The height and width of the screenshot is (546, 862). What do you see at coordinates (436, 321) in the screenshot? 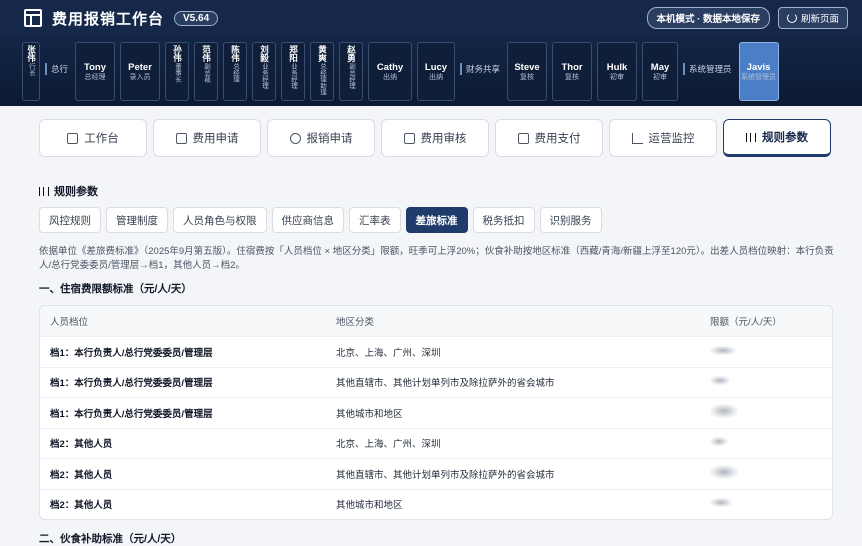
I see `table-header: 人员档位 地区分类 限额（元/人/天）` at bounding box center [436, 321].